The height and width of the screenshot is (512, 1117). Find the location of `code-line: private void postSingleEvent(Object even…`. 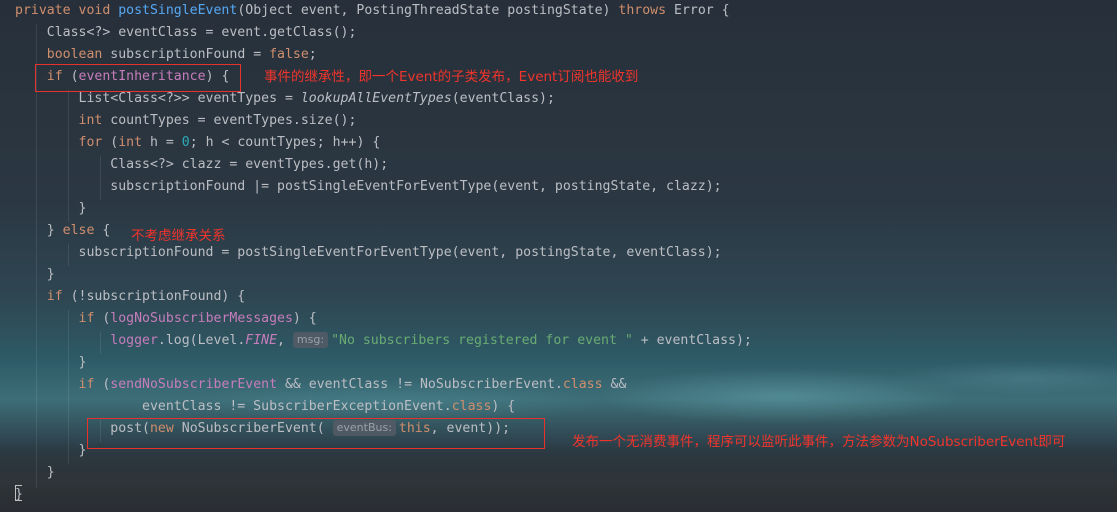

code-line: private void postSingleEvent(Object even… is located at coordinates (372, 11).